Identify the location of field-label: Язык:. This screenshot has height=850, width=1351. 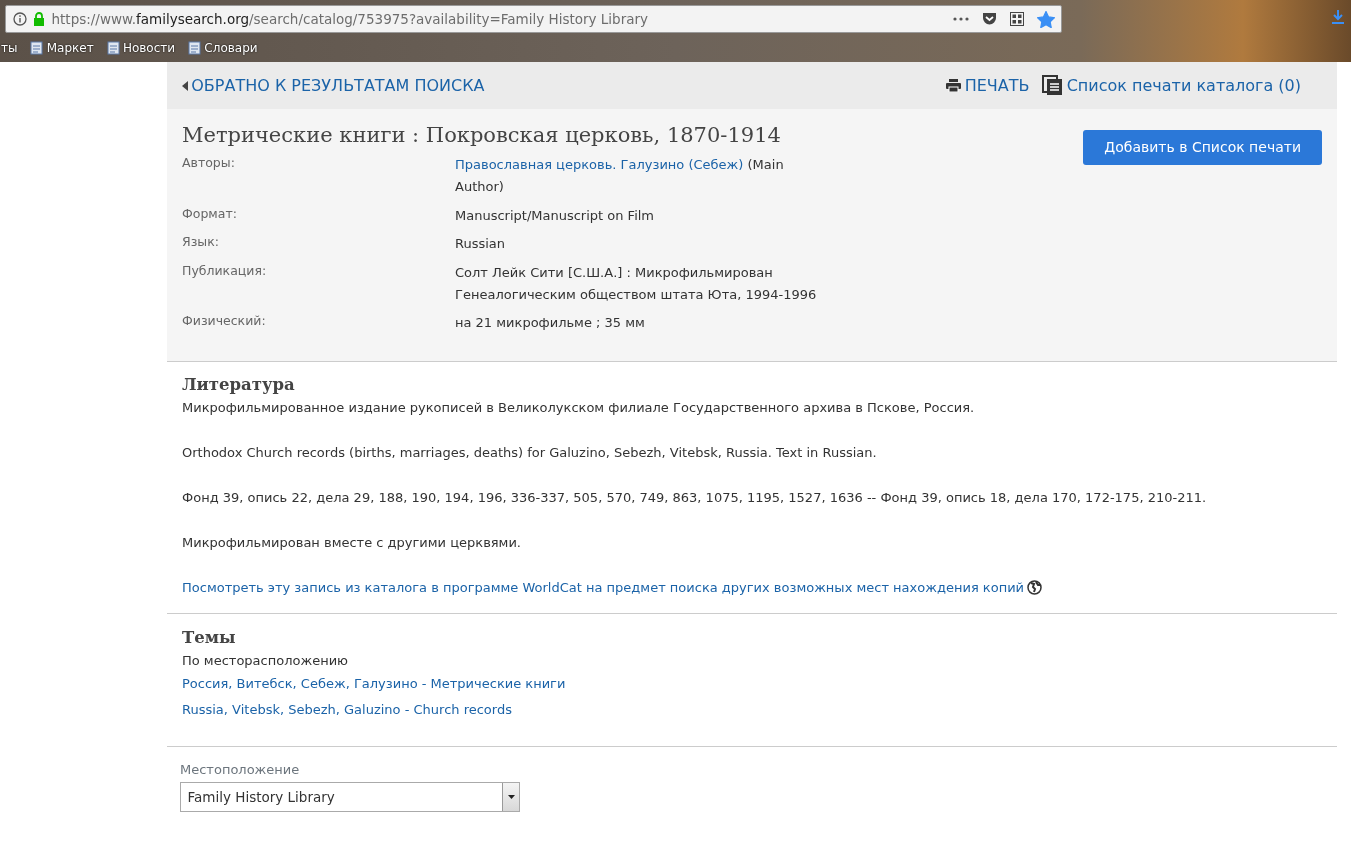
(201, 242).